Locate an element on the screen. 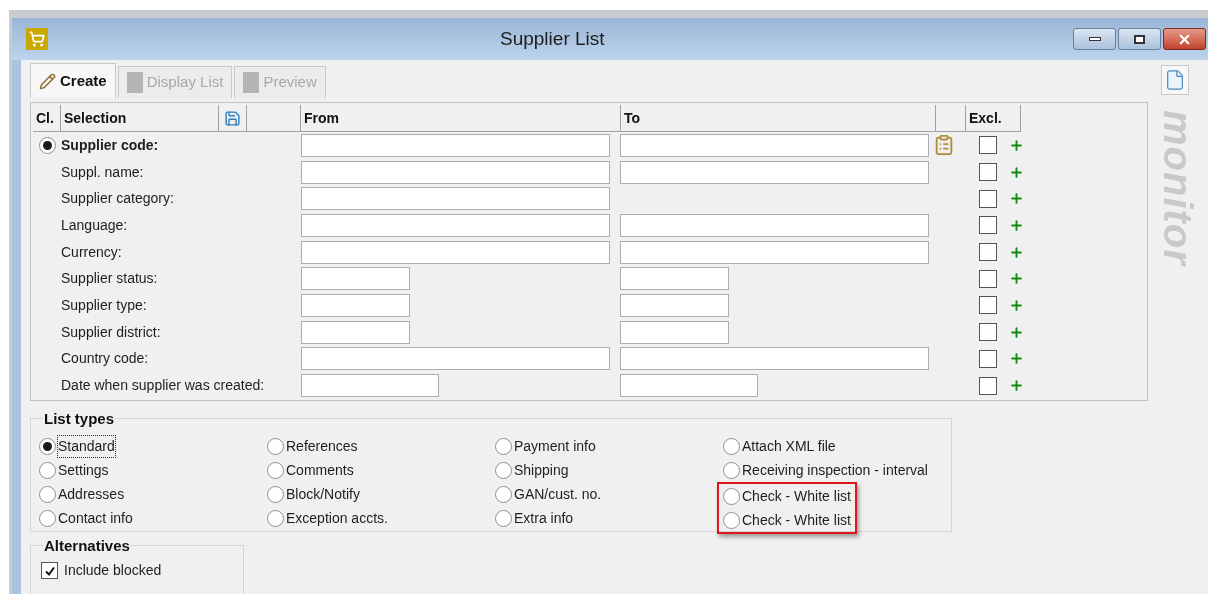 The image size is (1208, 594). field-label: Date when supplier was created: is located at coordinates (163, 386).